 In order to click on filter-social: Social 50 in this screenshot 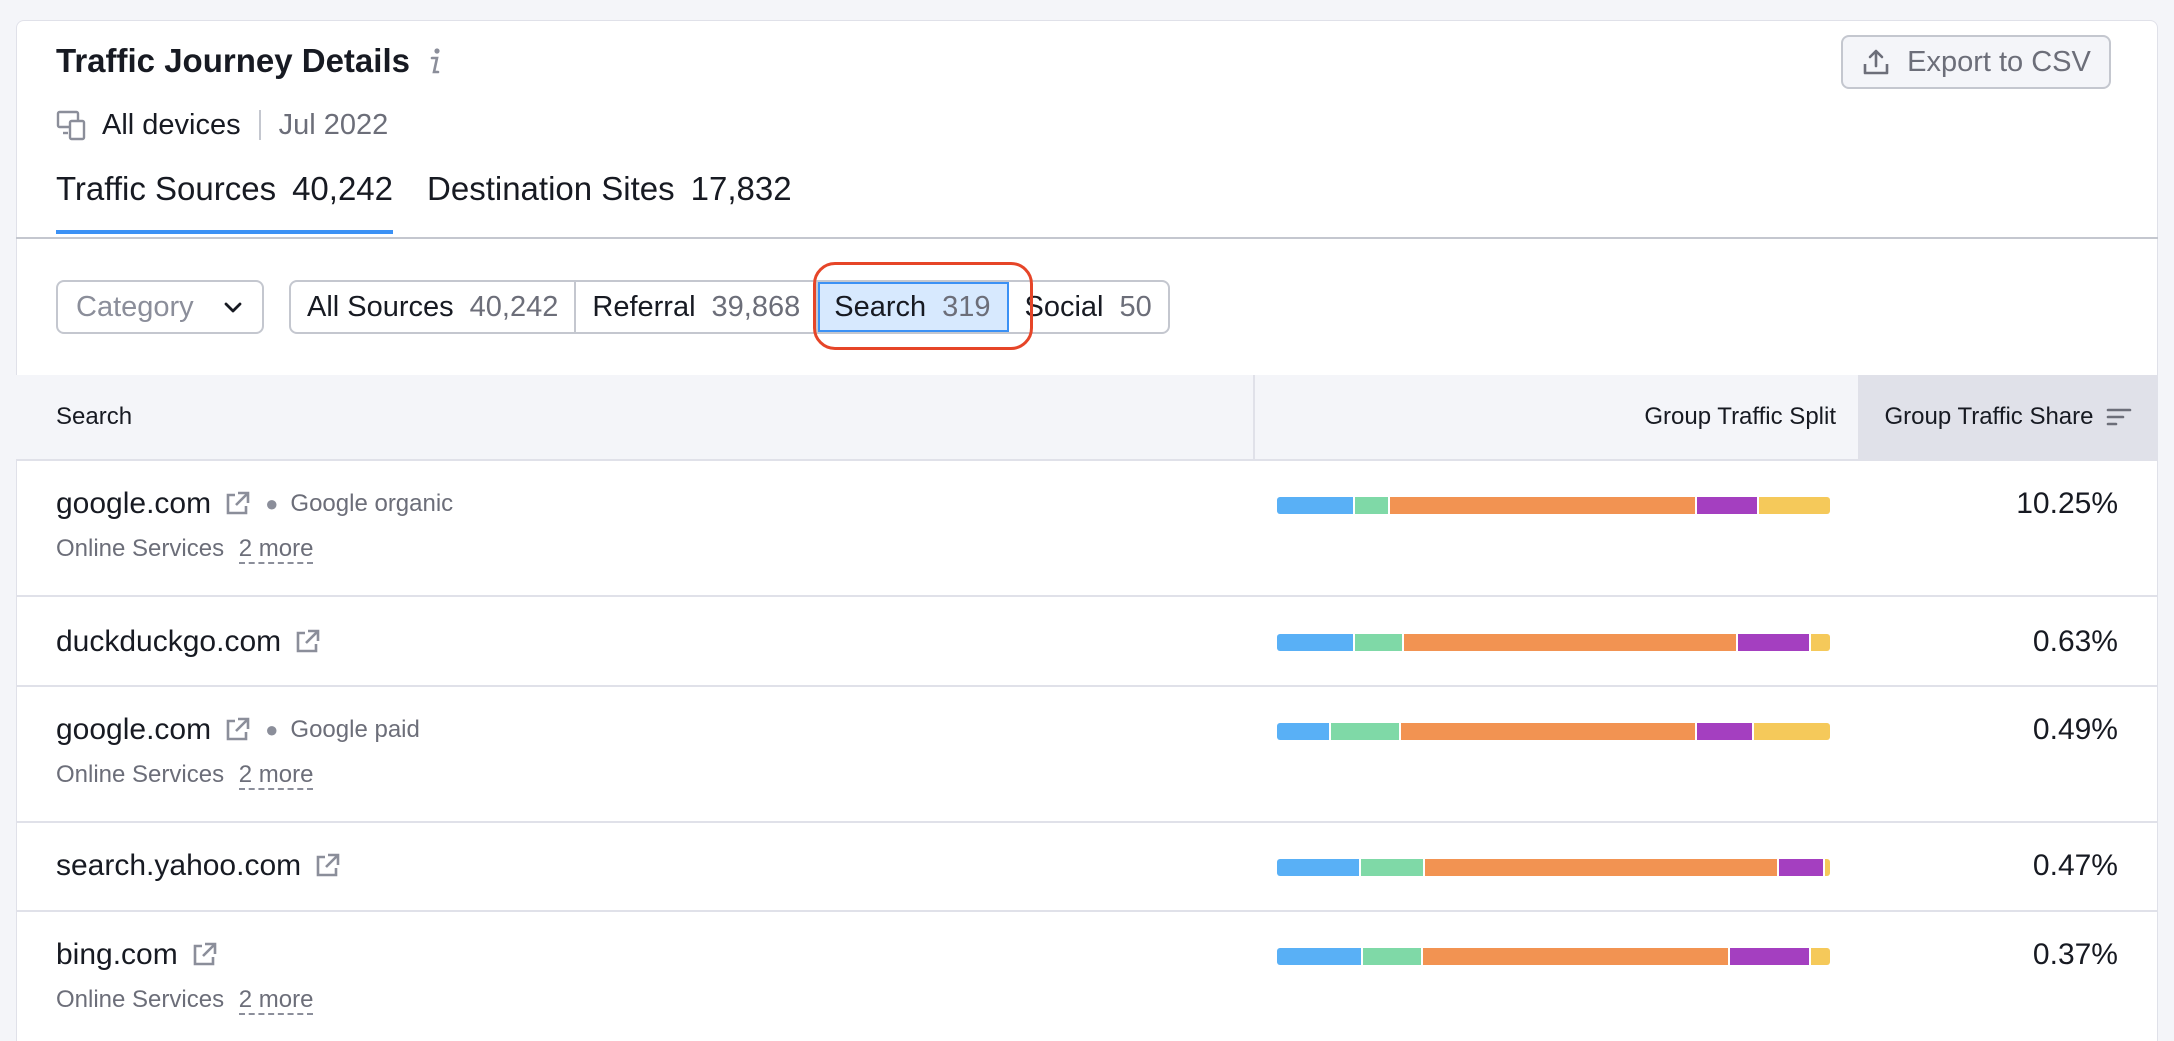, I will do `click(1088, 307)`.